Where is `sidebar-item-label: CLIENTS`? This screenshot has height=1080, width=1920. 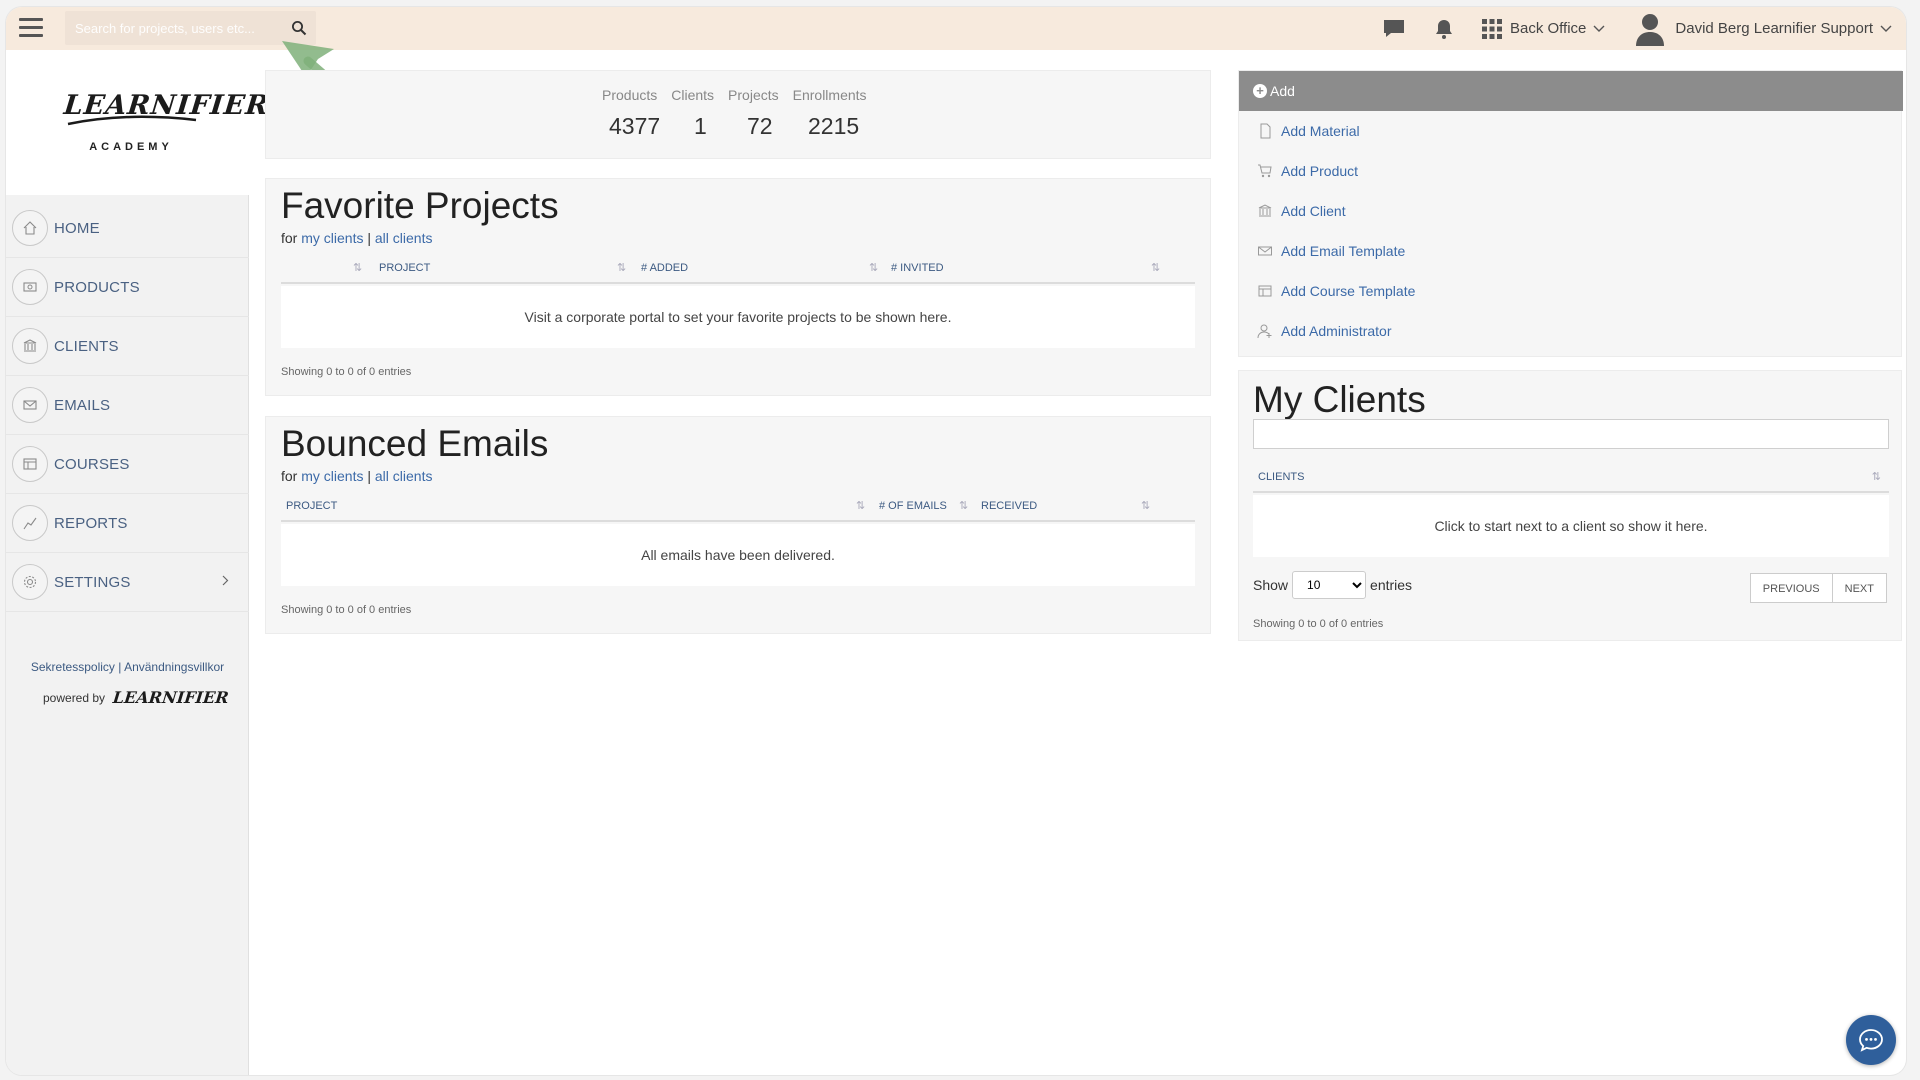 sidebar-item-label: CLIENTS is located at coordinates (86, 346).